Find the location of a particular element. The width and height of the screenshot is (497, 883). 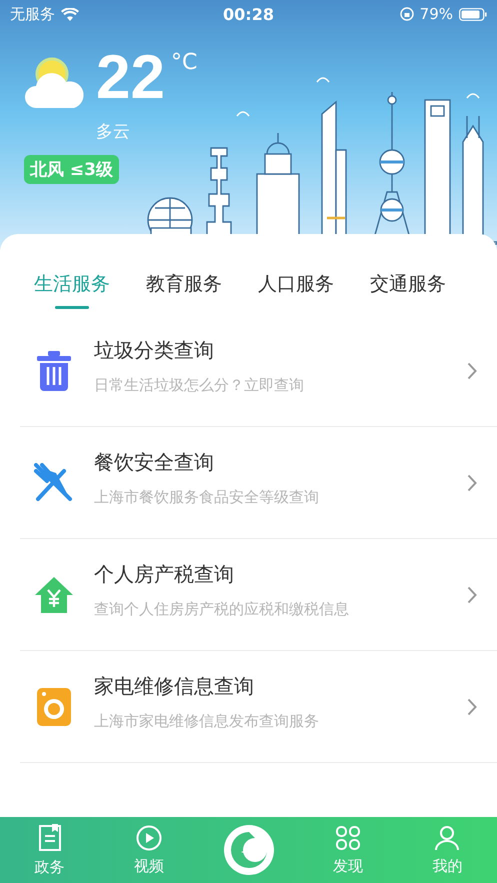

battery-icon is located at coordinates (473, 14).